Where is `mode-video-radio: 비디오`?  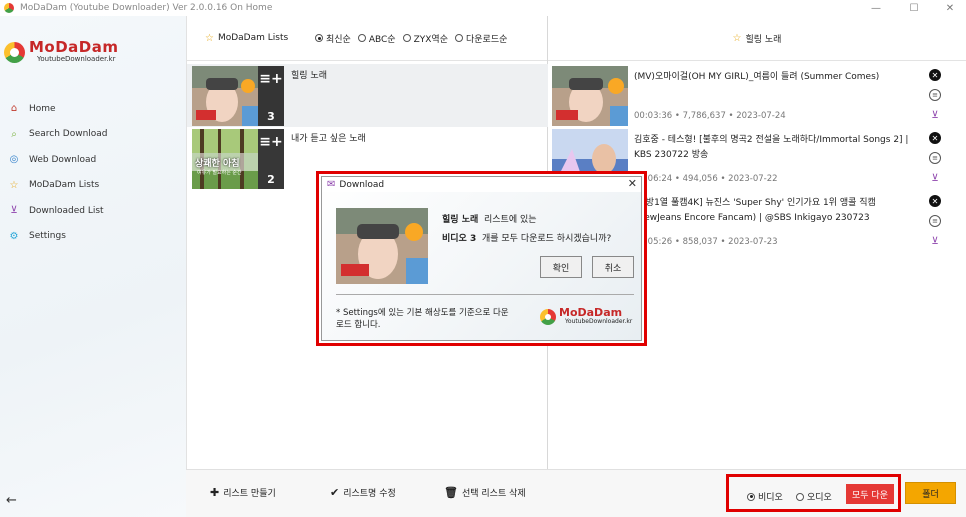
mode-video-radio: 비디오 is located at coordinates (765, 496).